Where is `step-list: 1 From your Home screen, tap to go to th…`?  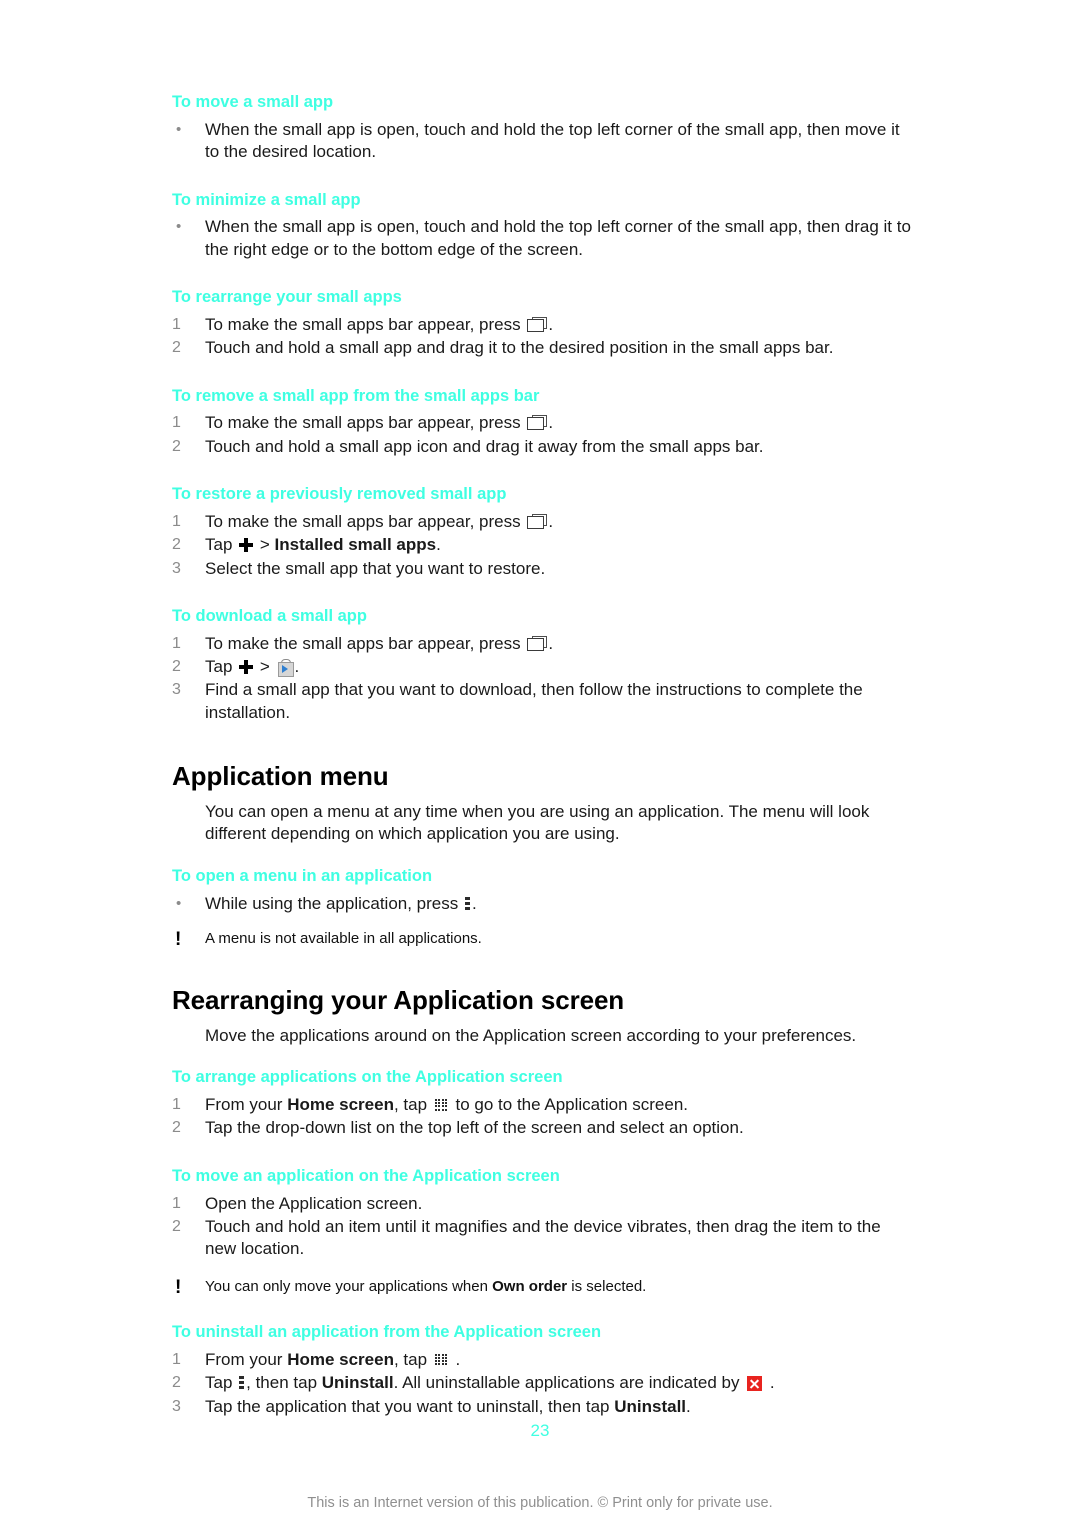
step-list: 1 From your Home screen, tap to go to th… is located at coordinates (542, 1117).